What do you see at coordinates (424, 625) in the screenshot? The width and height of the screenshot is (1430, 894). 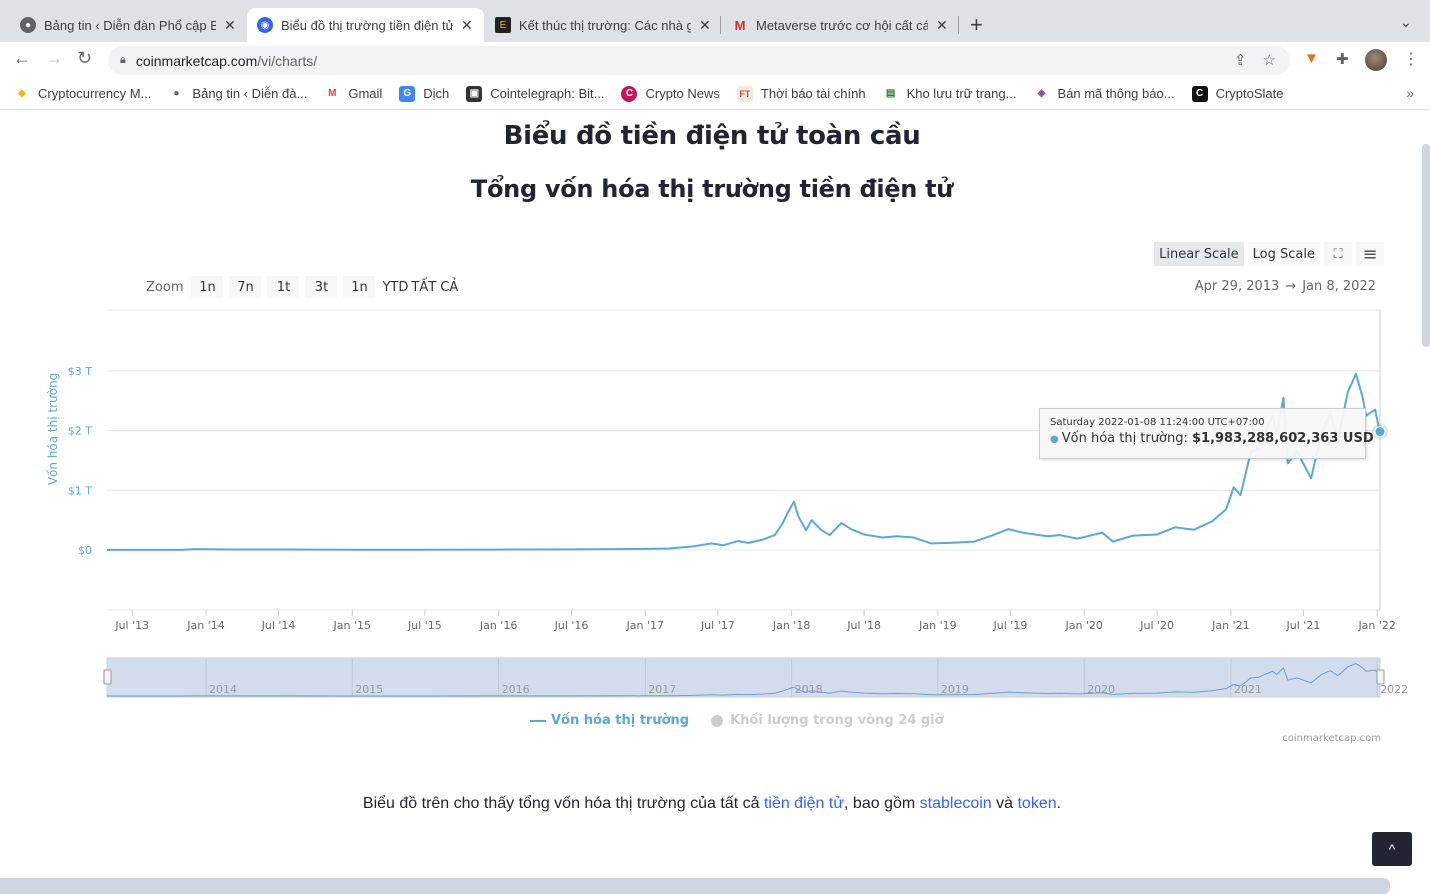 I see `x-tick-label: Jul '15` at bounding box center [424, 625].